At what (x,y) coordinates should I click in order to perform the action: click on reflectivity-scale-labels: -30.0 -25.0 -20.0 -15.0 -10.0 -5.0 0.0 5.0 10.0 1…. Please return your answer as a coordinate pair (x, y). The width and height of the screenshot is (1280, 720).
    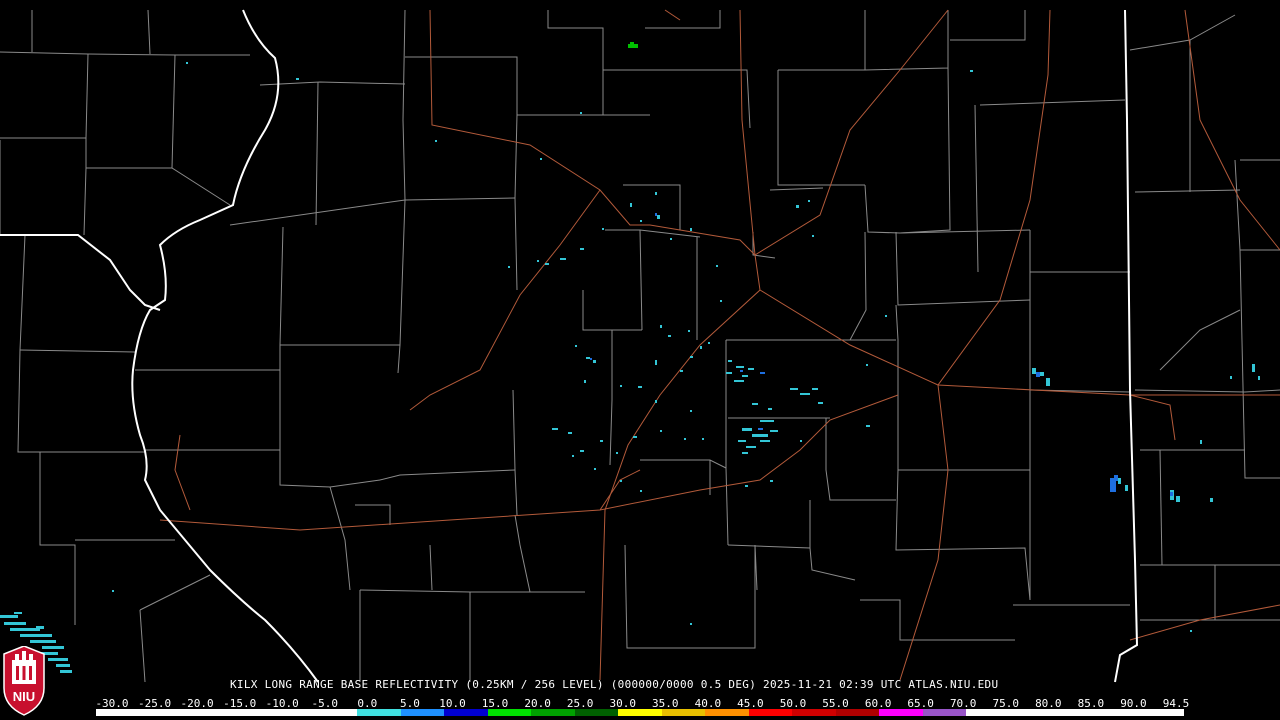
    Looking at the image, I should click on (640, 703).